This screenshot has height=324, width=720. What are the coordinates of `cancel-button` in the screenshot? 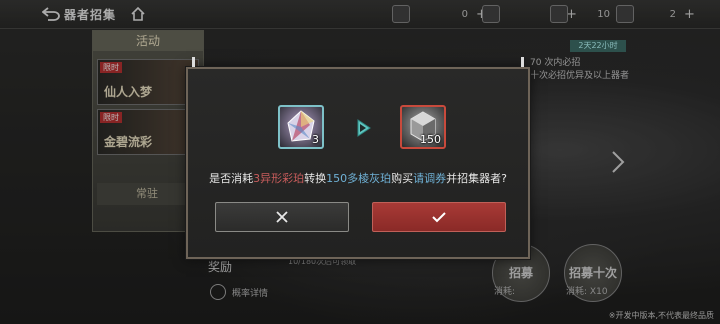 It's located at (282, 217).